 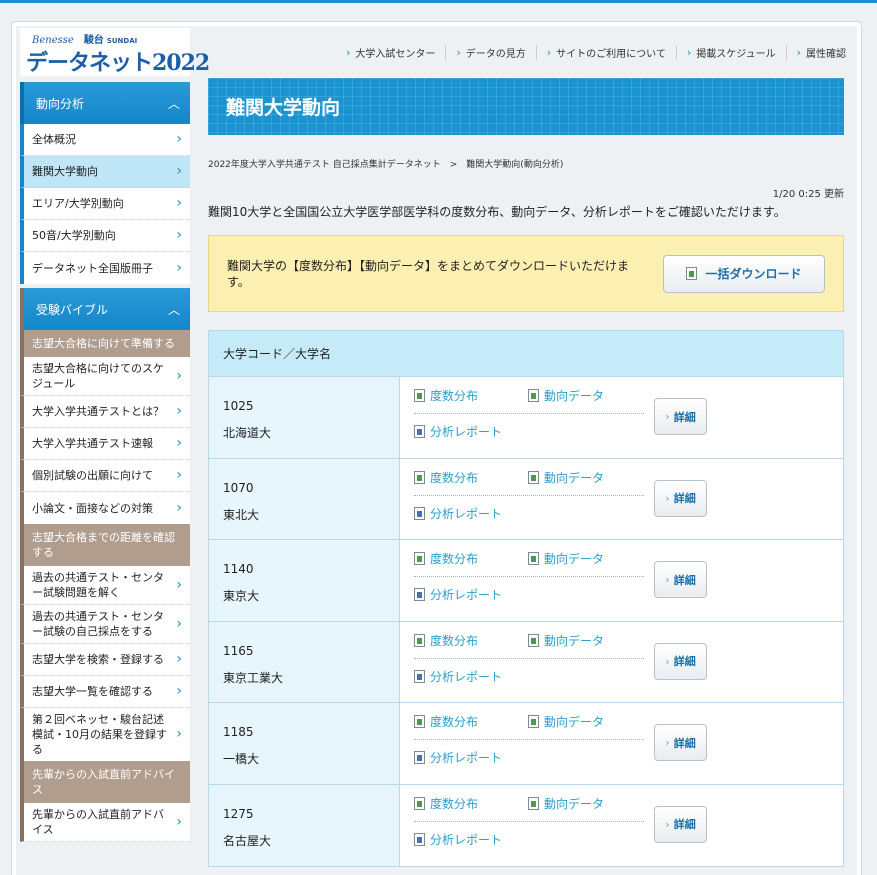 What do you see at coordinates (105, 412) in the screenshot?
I see `sidebar-item-common-test: 大学入学共通テストとは？ ›` at bounding box center [105, 412].